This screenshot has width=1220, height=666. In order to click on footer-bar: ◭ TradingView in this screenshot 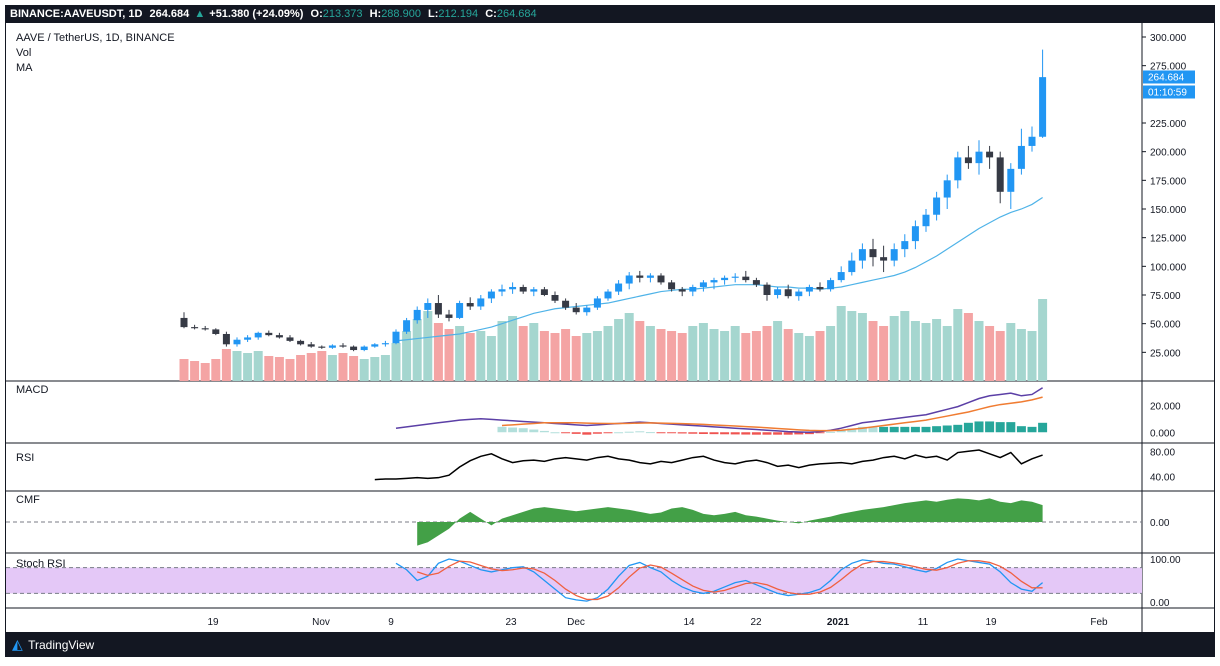, I will do `click(610, 644)`.